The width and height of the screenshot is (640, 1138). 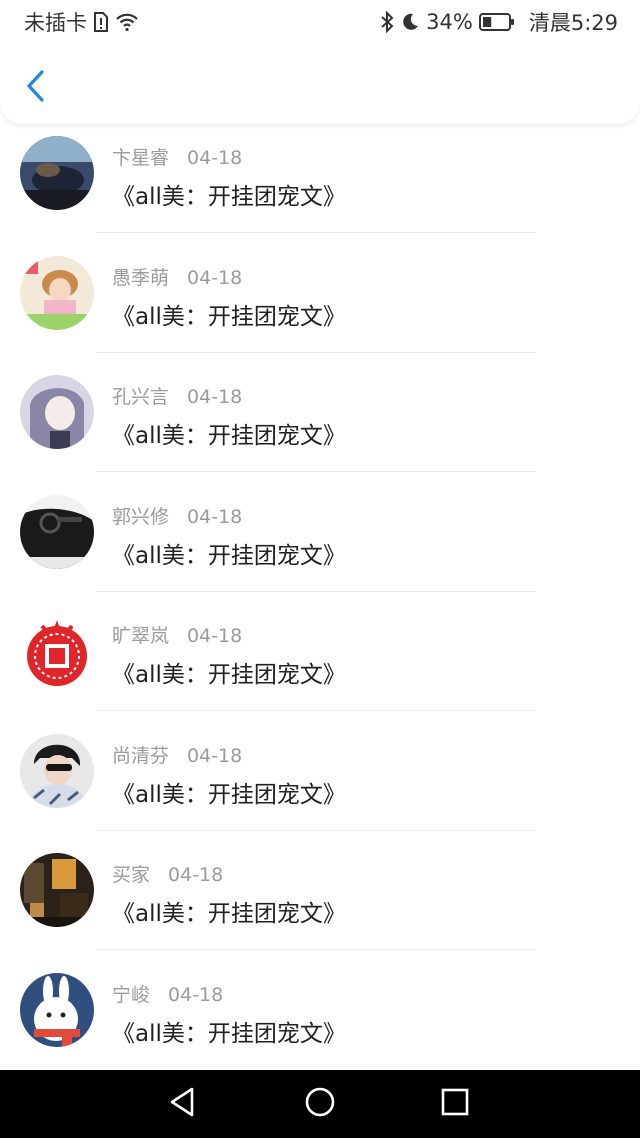 What do you see at coordinates (320, 22) in the screenshot?
I see `status-bar: 未插卡 34% 清晨5:29` at bounding box center [320, 22].